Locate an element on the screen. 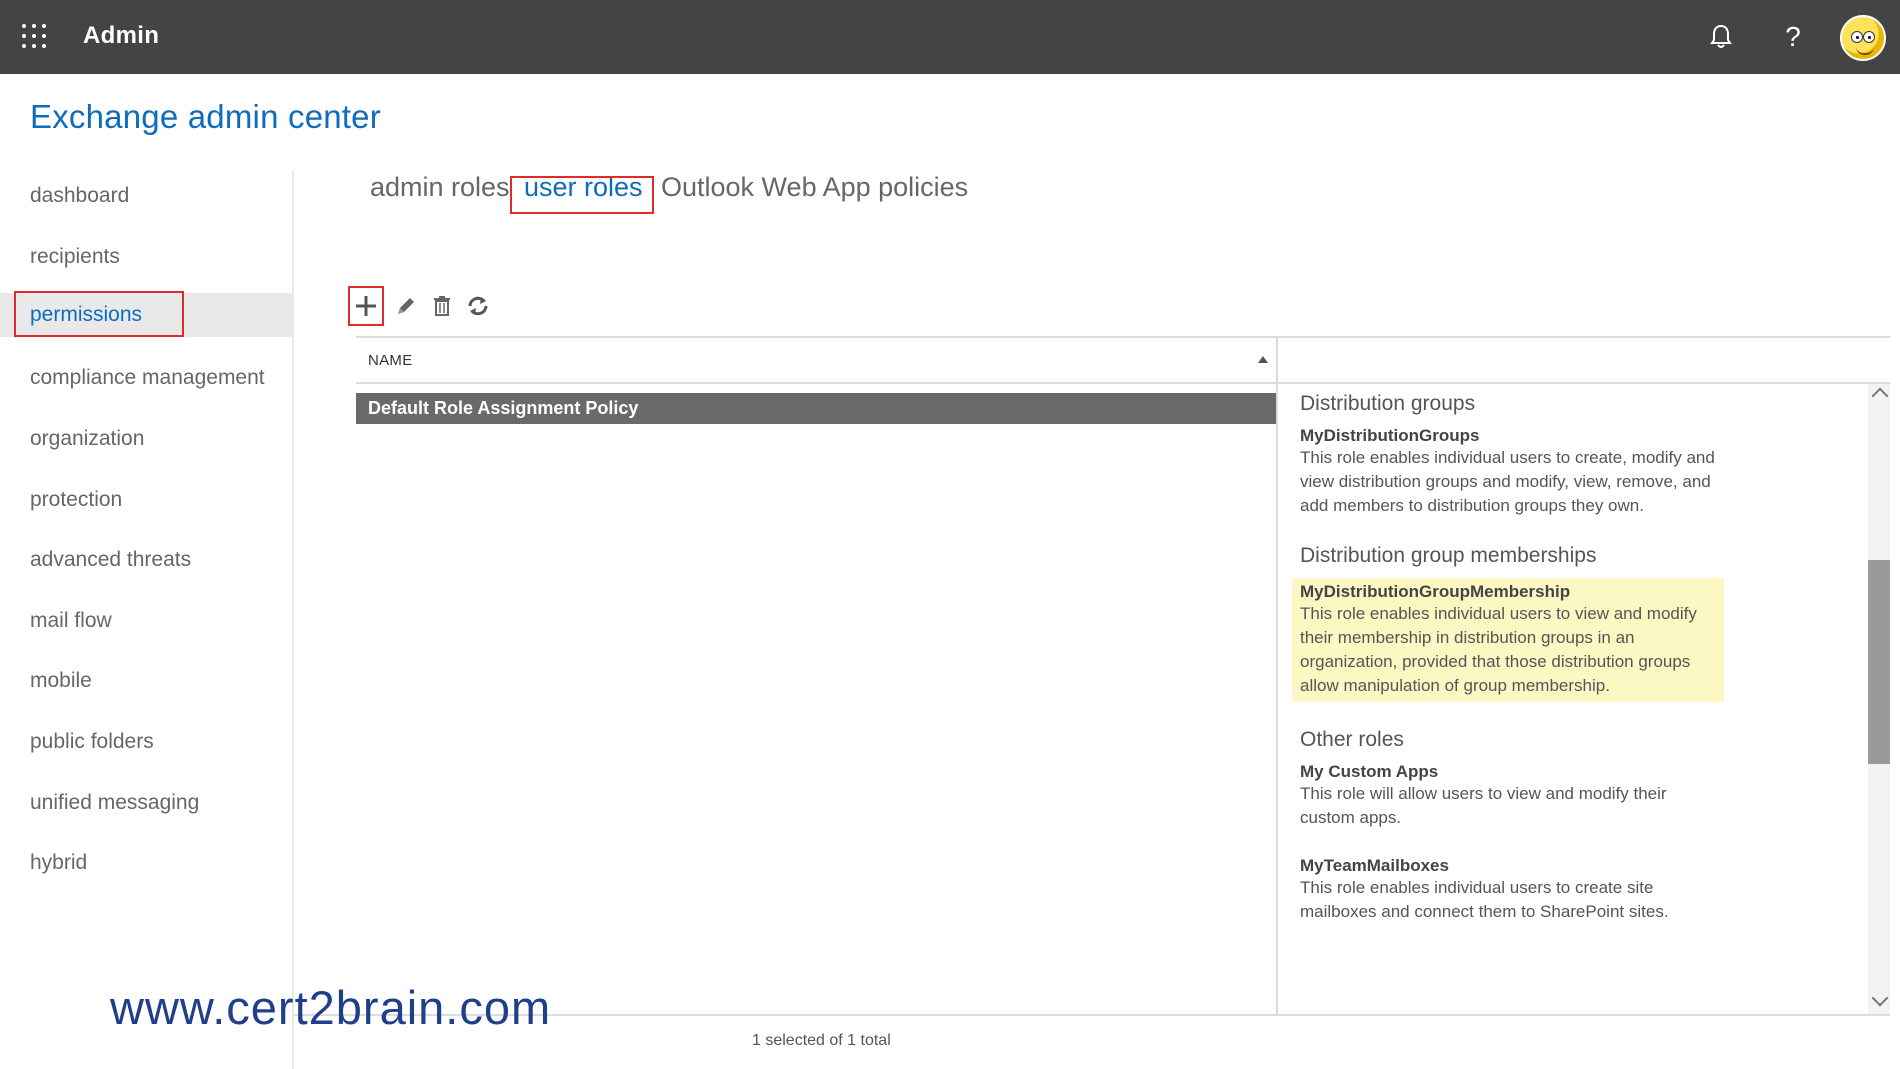 This screenshot has width=1900, height=1069. role-name: MyTeamMailboxes is located at coordinates (1374, 865).